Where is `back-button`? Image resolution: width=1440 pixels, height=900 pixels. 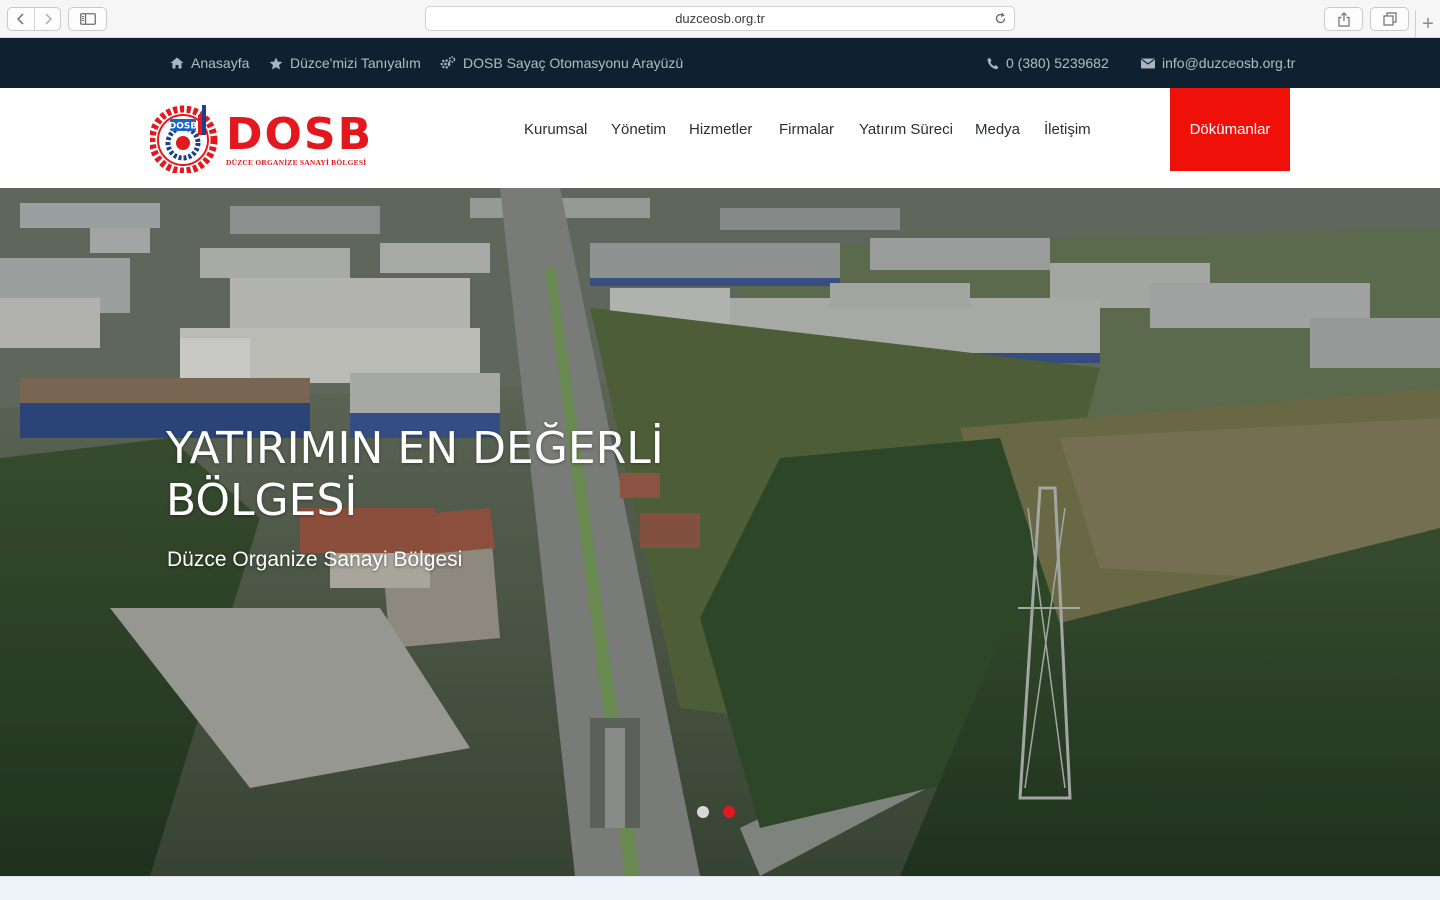
back-button is located at coordinates (21, 19).